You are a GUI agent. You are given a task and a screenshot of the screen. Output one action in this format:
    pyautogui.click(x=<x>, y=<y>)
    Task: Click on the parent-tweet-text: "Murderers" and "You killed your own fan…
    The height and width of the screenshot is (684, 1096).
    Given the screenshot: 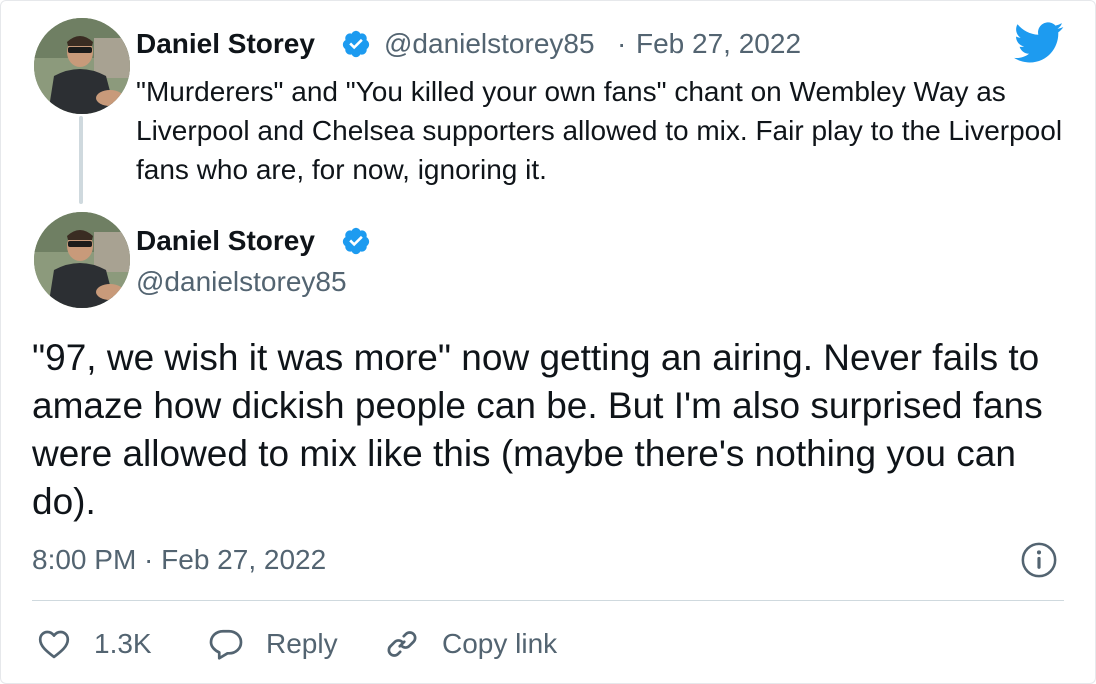 What is the action you would take?
    pyautogui.click(x=599, y=130)
    